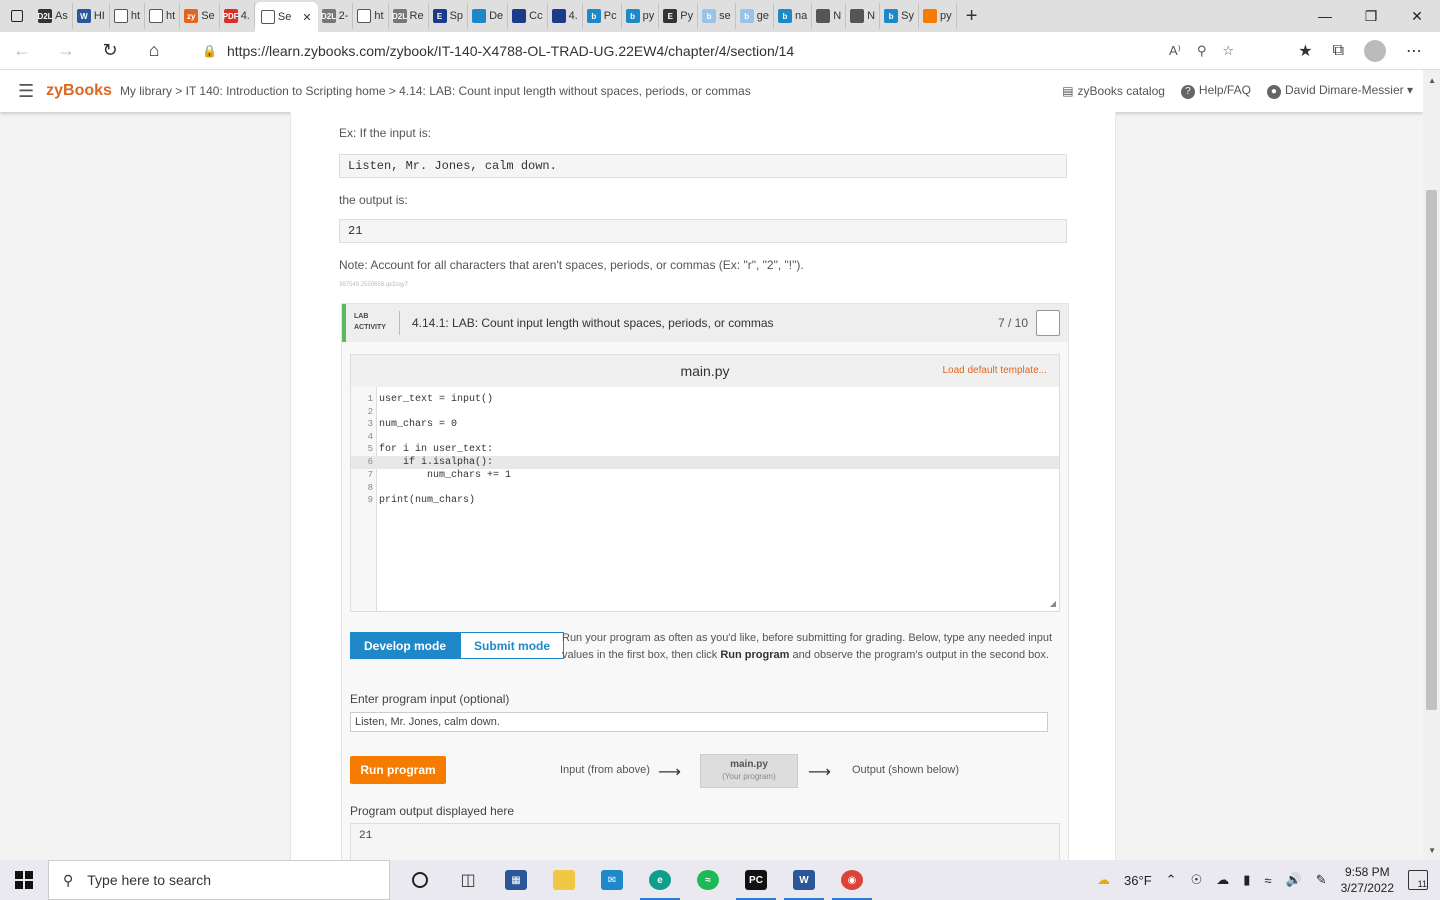 The width and height of the screenshot is (1440, 900). What do you see at coordinates (1371, 16) in the screenshot?
I see `restore-icon: ❐` at bounding box center [1371, 16].